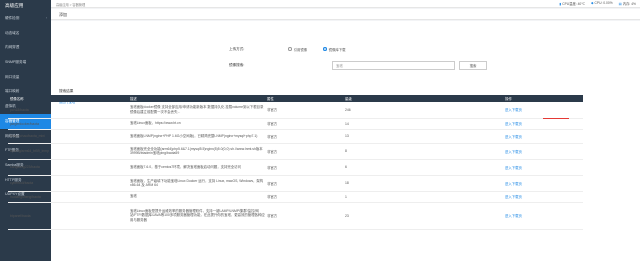  Describe the element at coordinates (12, 91) in the screenshot. I see `sidebar-item-label: 端口映射` at that location.